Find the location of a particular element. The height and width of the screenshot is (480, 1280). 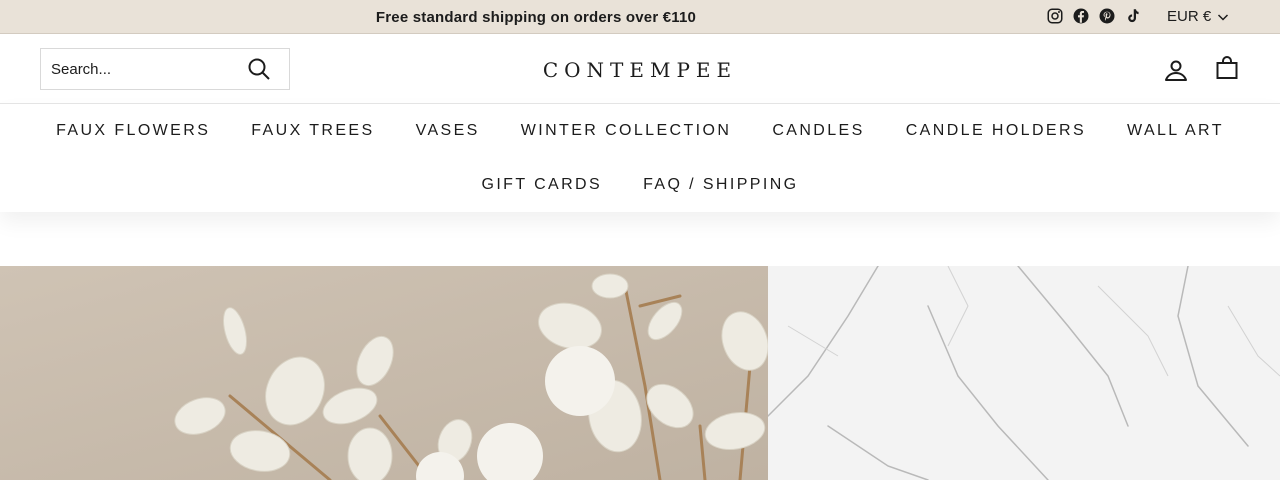

nav-item-faux-flowers: FAUX FLOWERS is located at coordinates (133, 131).